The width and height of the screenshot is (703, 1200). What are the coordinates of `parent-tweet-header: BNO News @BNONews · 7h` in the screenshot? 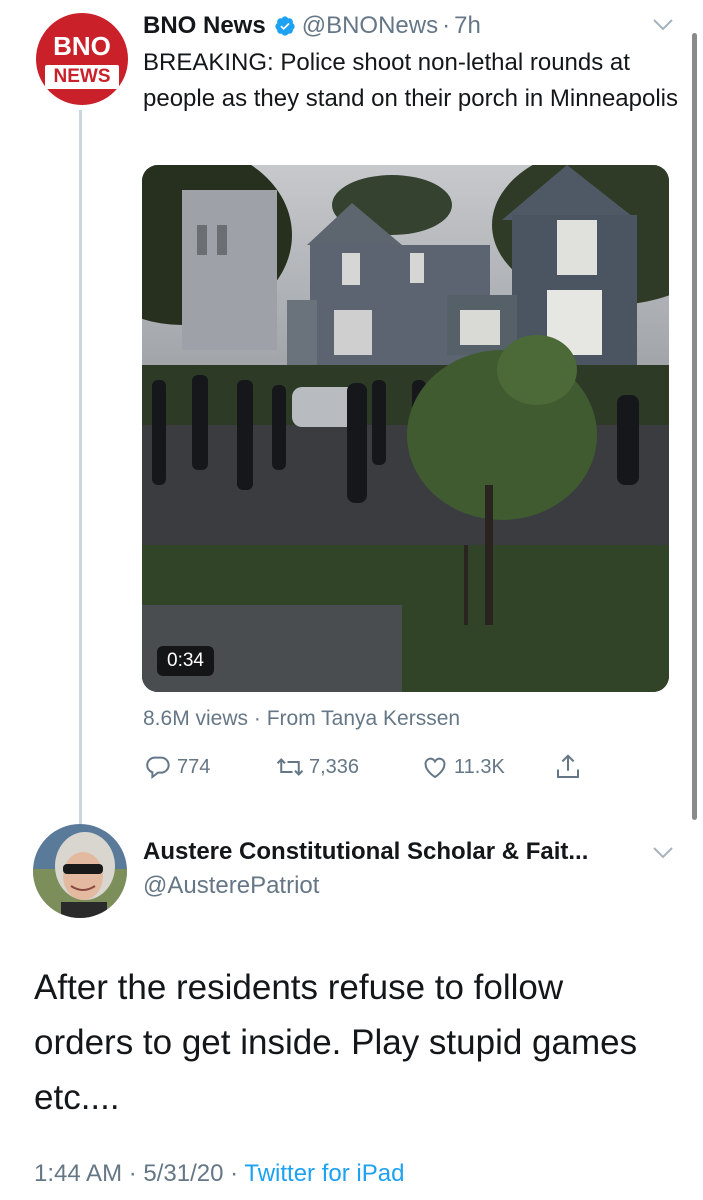 It's located at (312, 26).